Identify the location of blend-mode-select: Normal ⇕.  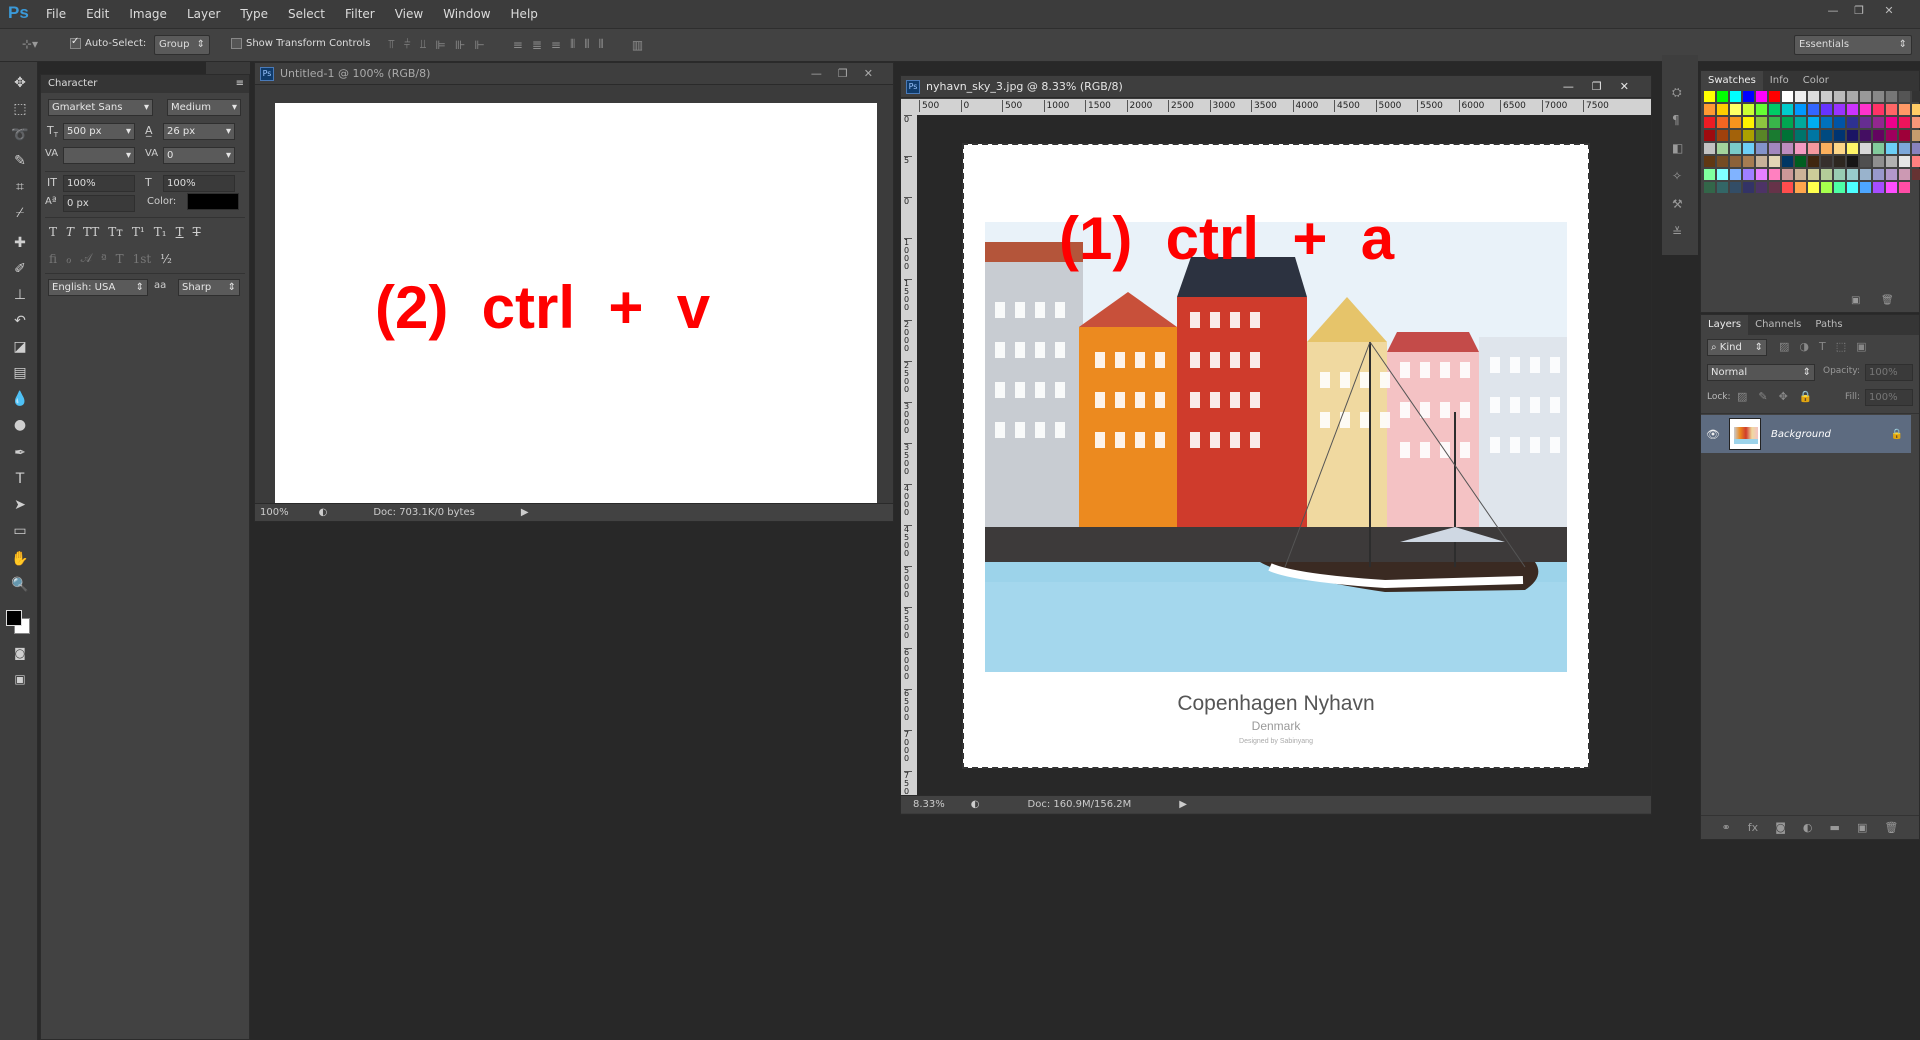
(1761, 372).